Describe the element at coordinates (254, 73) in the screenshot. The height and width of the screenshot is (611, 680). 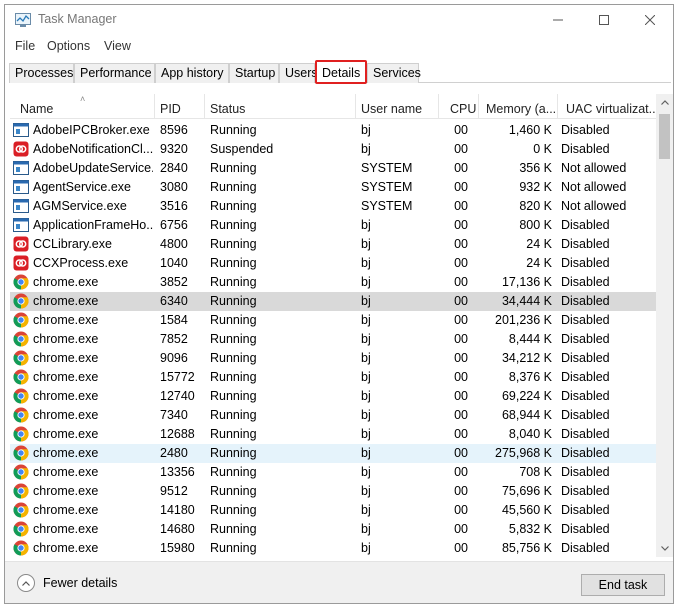
I see `tab-startup: Startup` at that location.